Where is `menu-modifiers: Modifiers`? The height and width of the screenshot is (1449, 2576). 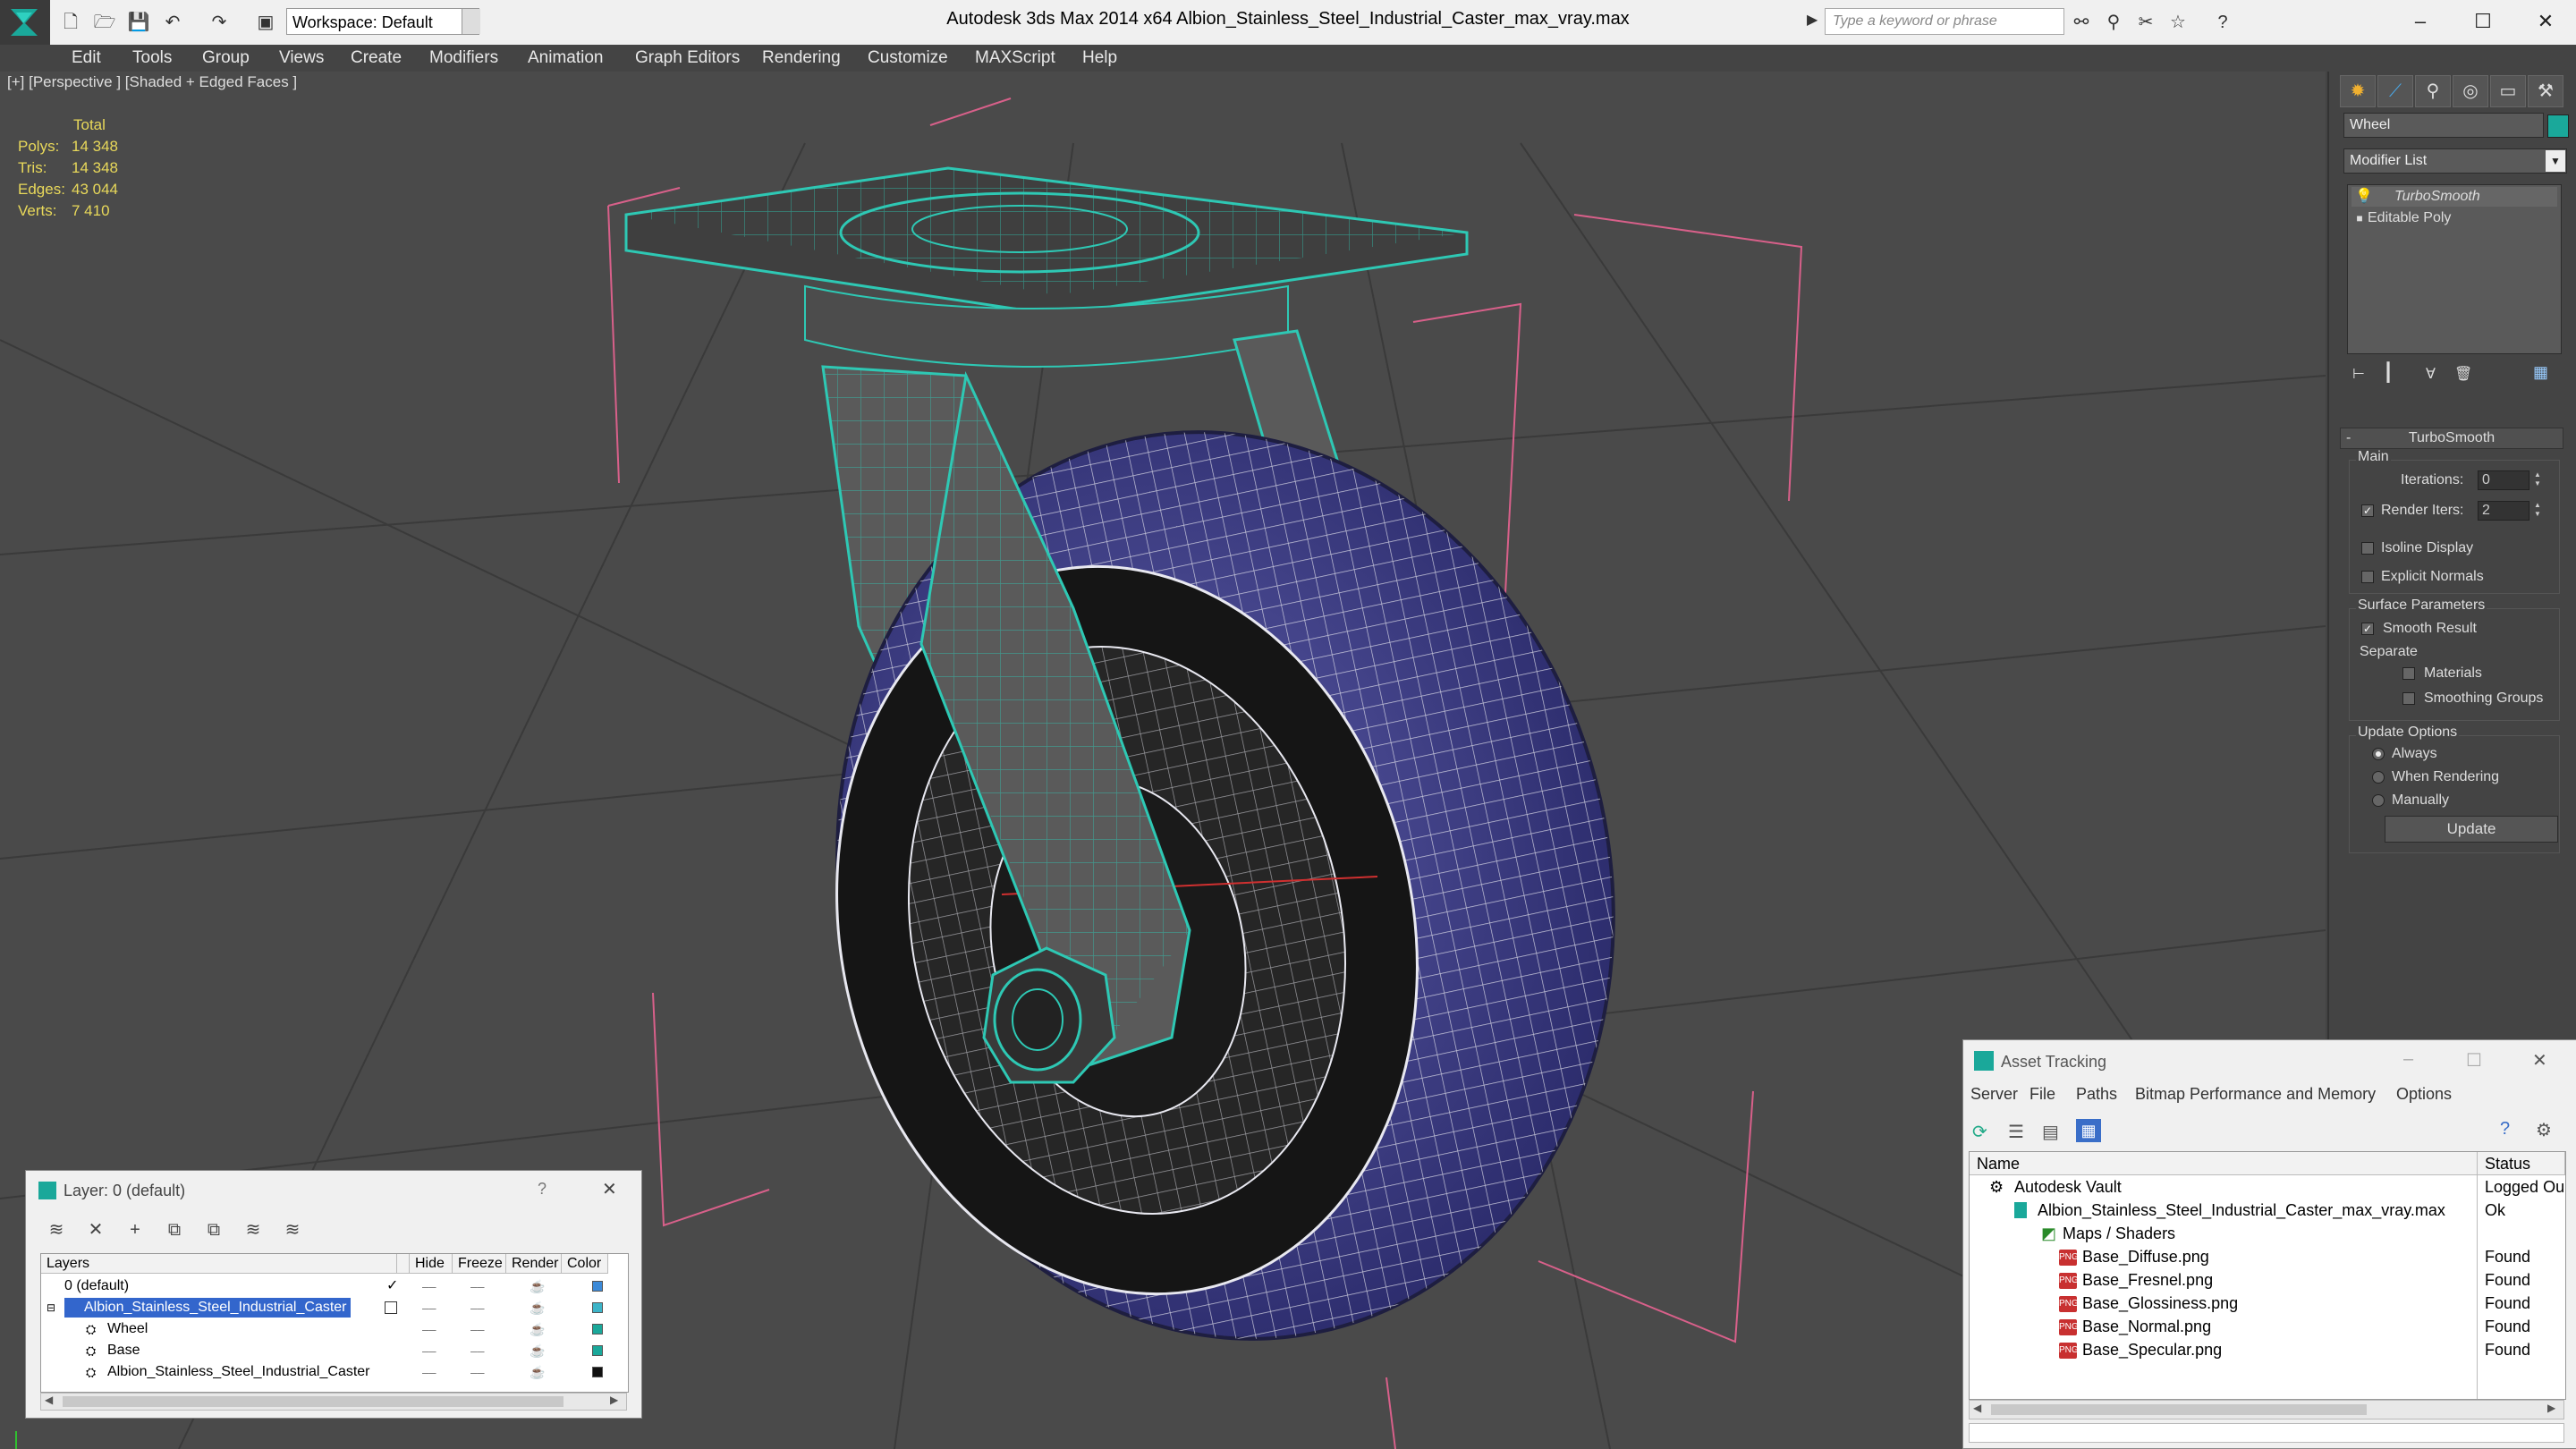 menu-modifiers: Modifiers is located at coordinates (463, 58).